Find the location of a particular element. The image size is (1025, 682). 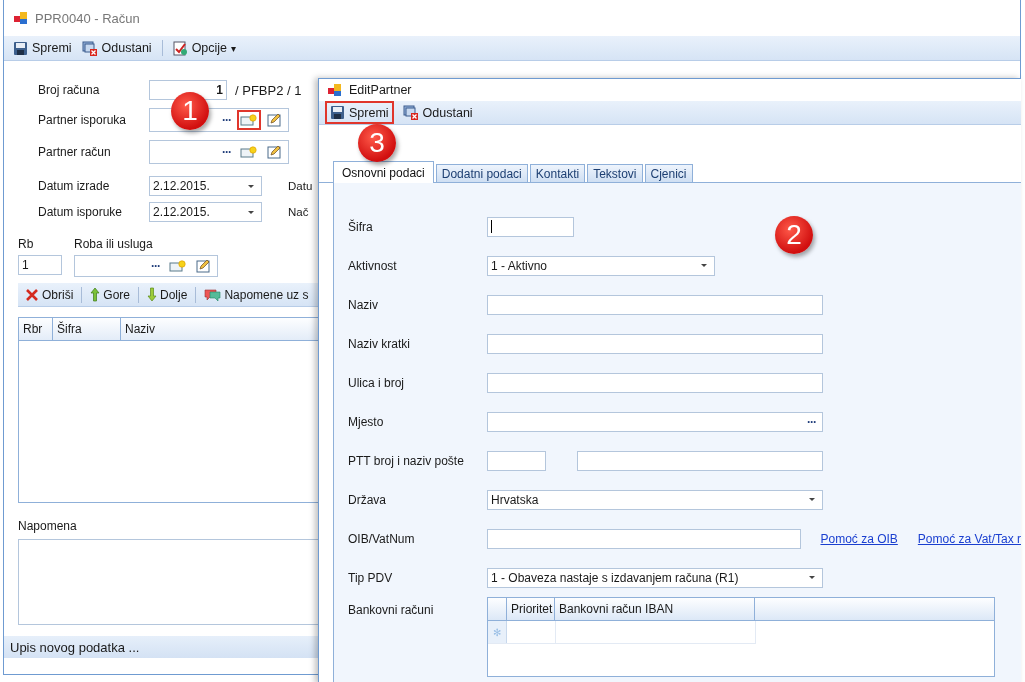

field-label: Datum izrade is located at coordinates (74, 186).